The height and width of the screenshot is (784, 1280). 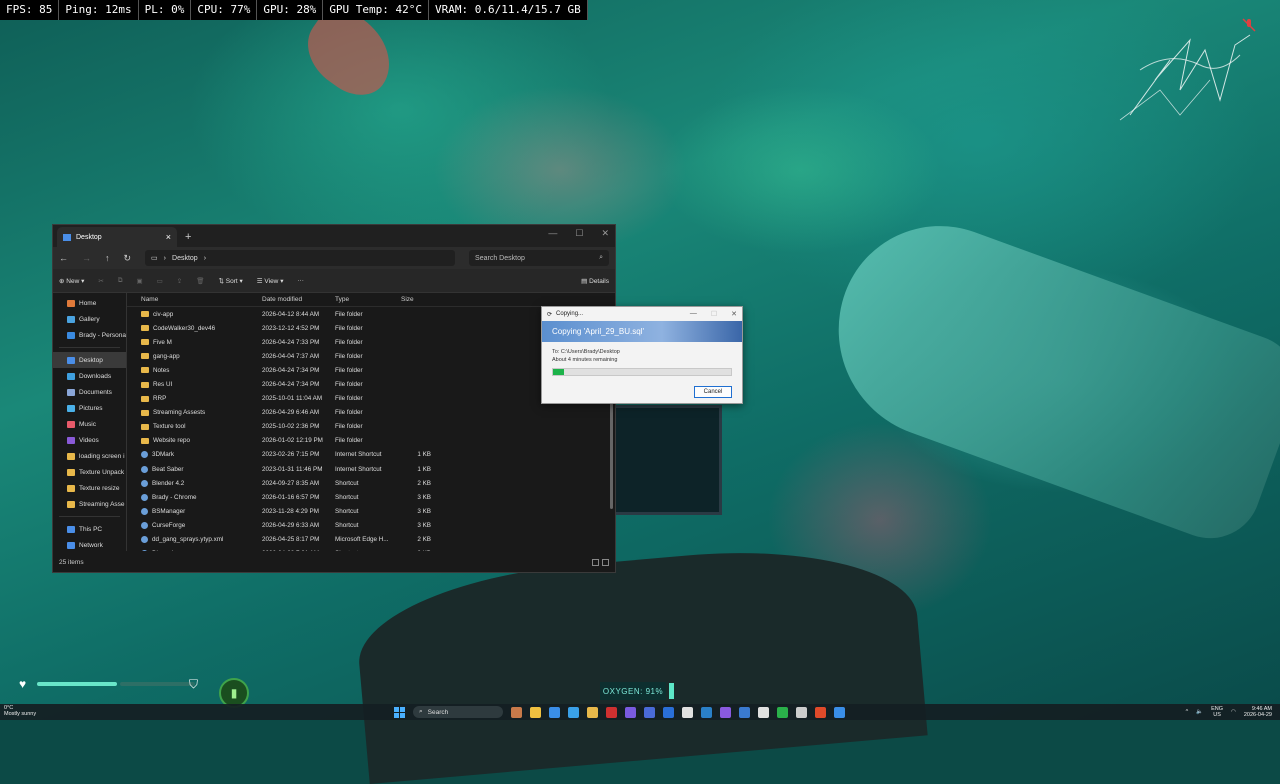 What do you see at coordinates (89, 319) in the screenshot?
I see `sidebar-item: Gallery` at bounding box center [89, 319].